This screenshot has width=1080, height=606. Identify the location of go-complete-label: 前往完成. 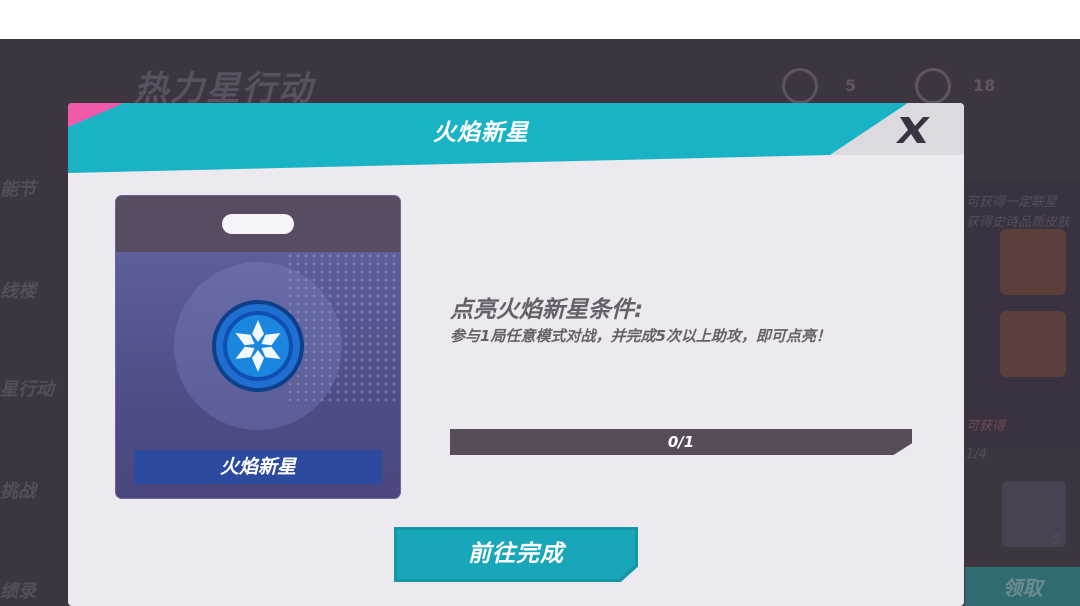
(516, 554).